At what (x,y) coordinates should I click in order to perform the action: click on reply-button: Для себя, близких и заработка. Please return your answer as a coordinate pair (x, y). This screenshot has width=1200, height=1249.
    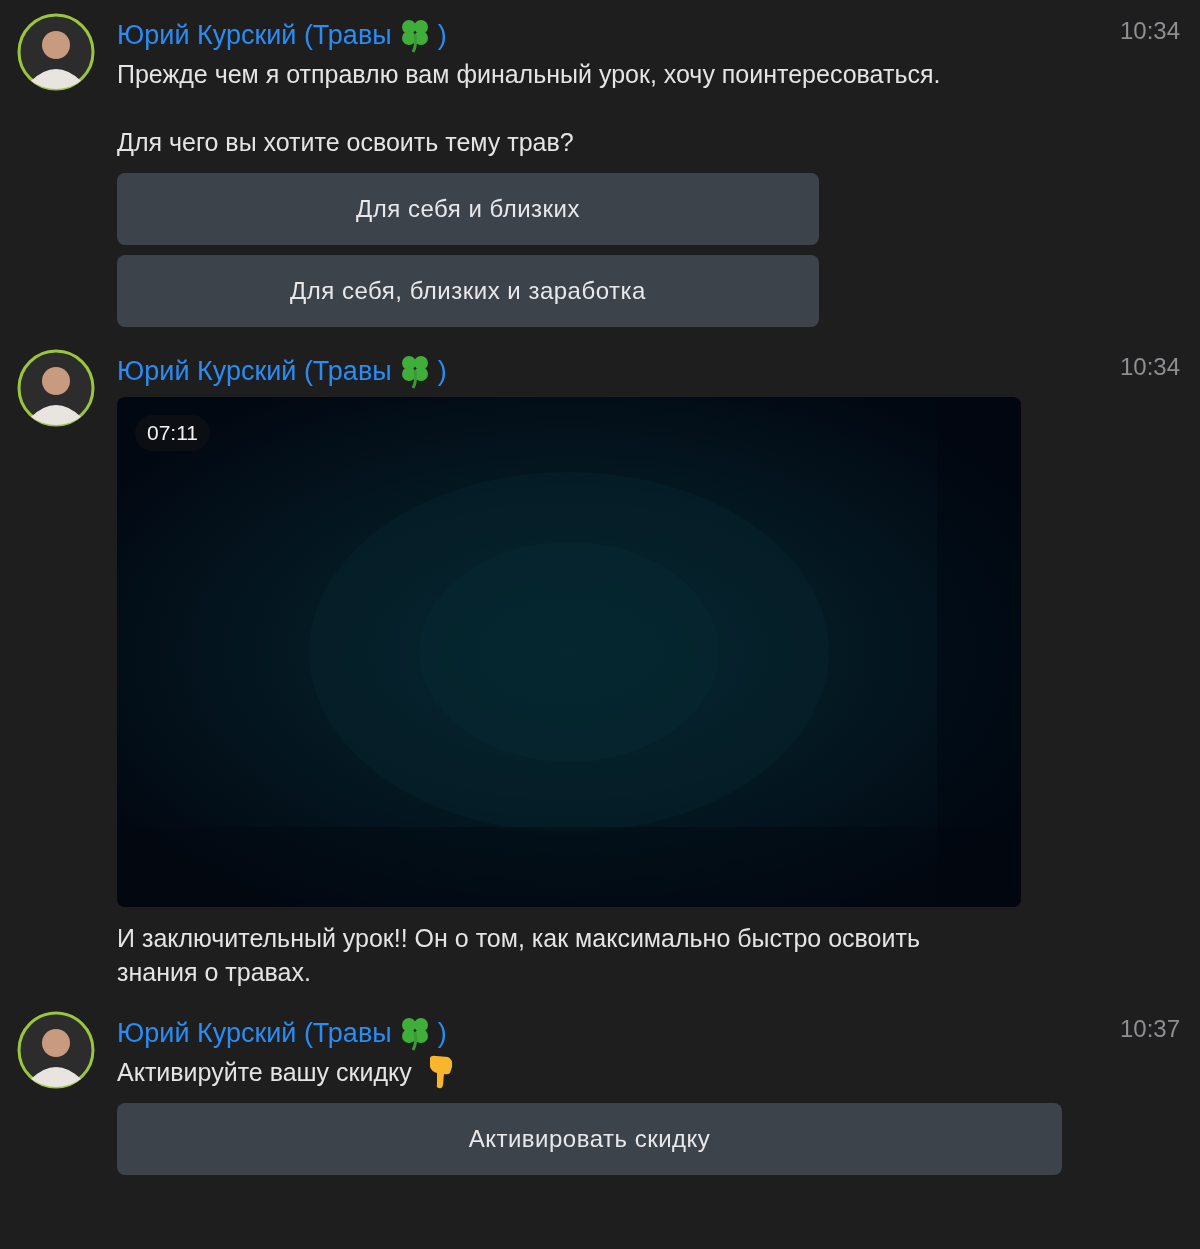
    Looking at the image, I should click on (468, 291).